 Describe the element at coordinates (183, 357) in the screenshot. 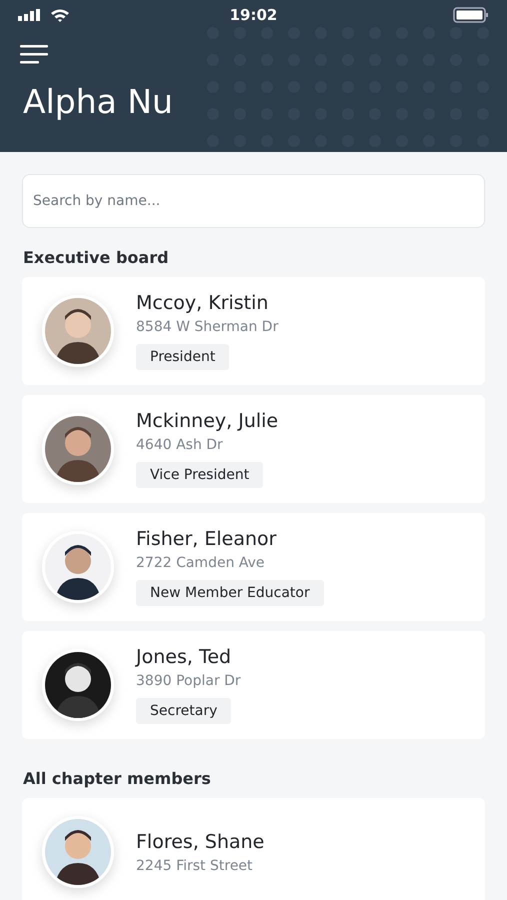

I see `role-tag: President` at that location.